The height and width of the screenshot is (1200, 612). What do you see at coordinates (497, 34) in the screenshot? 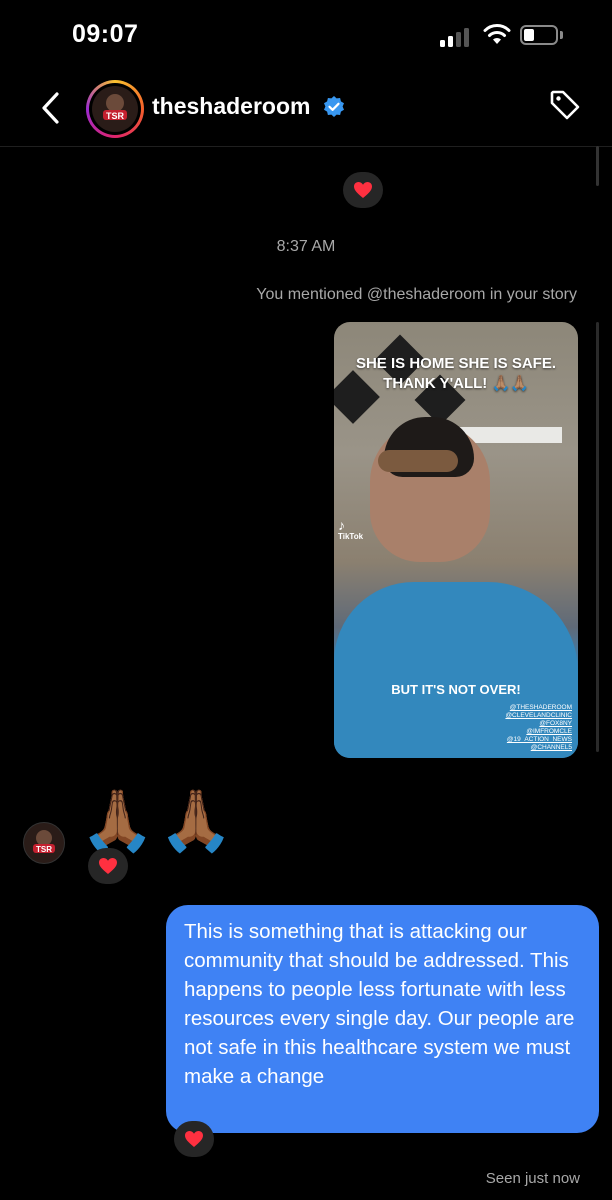
I see `wifi-icon` at bounding box center [497, 34].